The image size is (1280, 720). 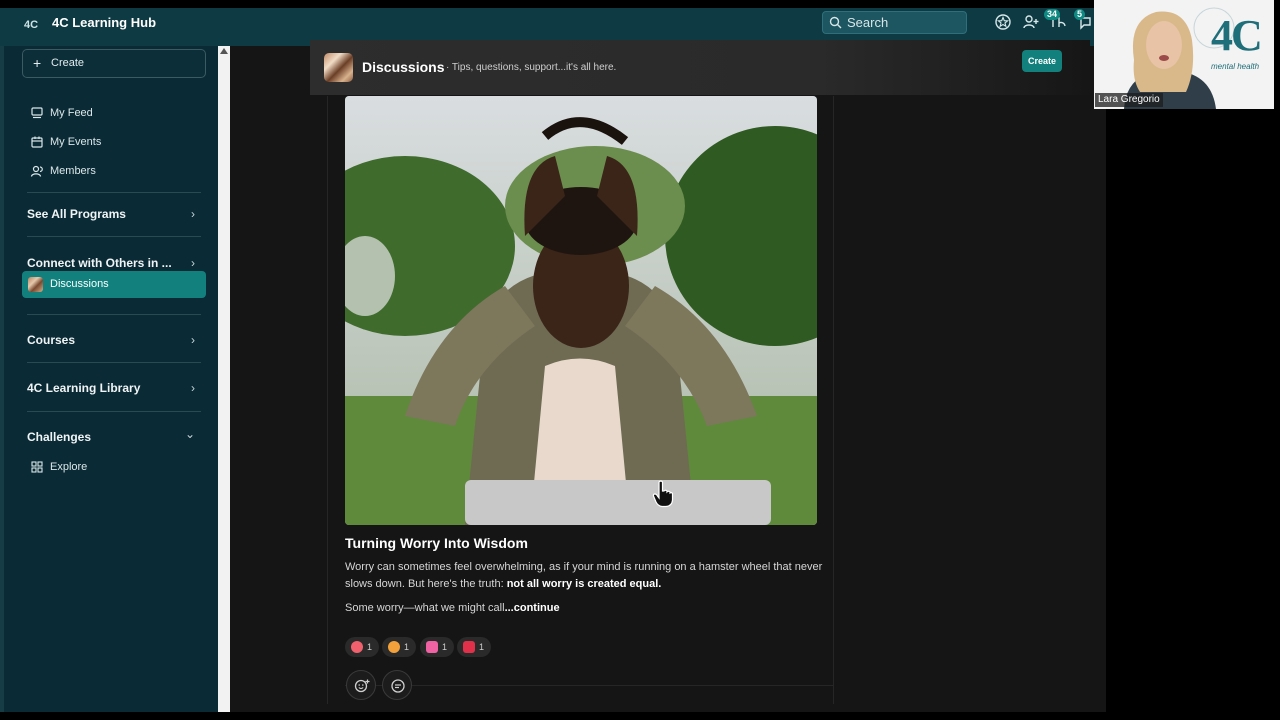 I want to click on notifications-badge: 34, so click(x=1052, y=14).